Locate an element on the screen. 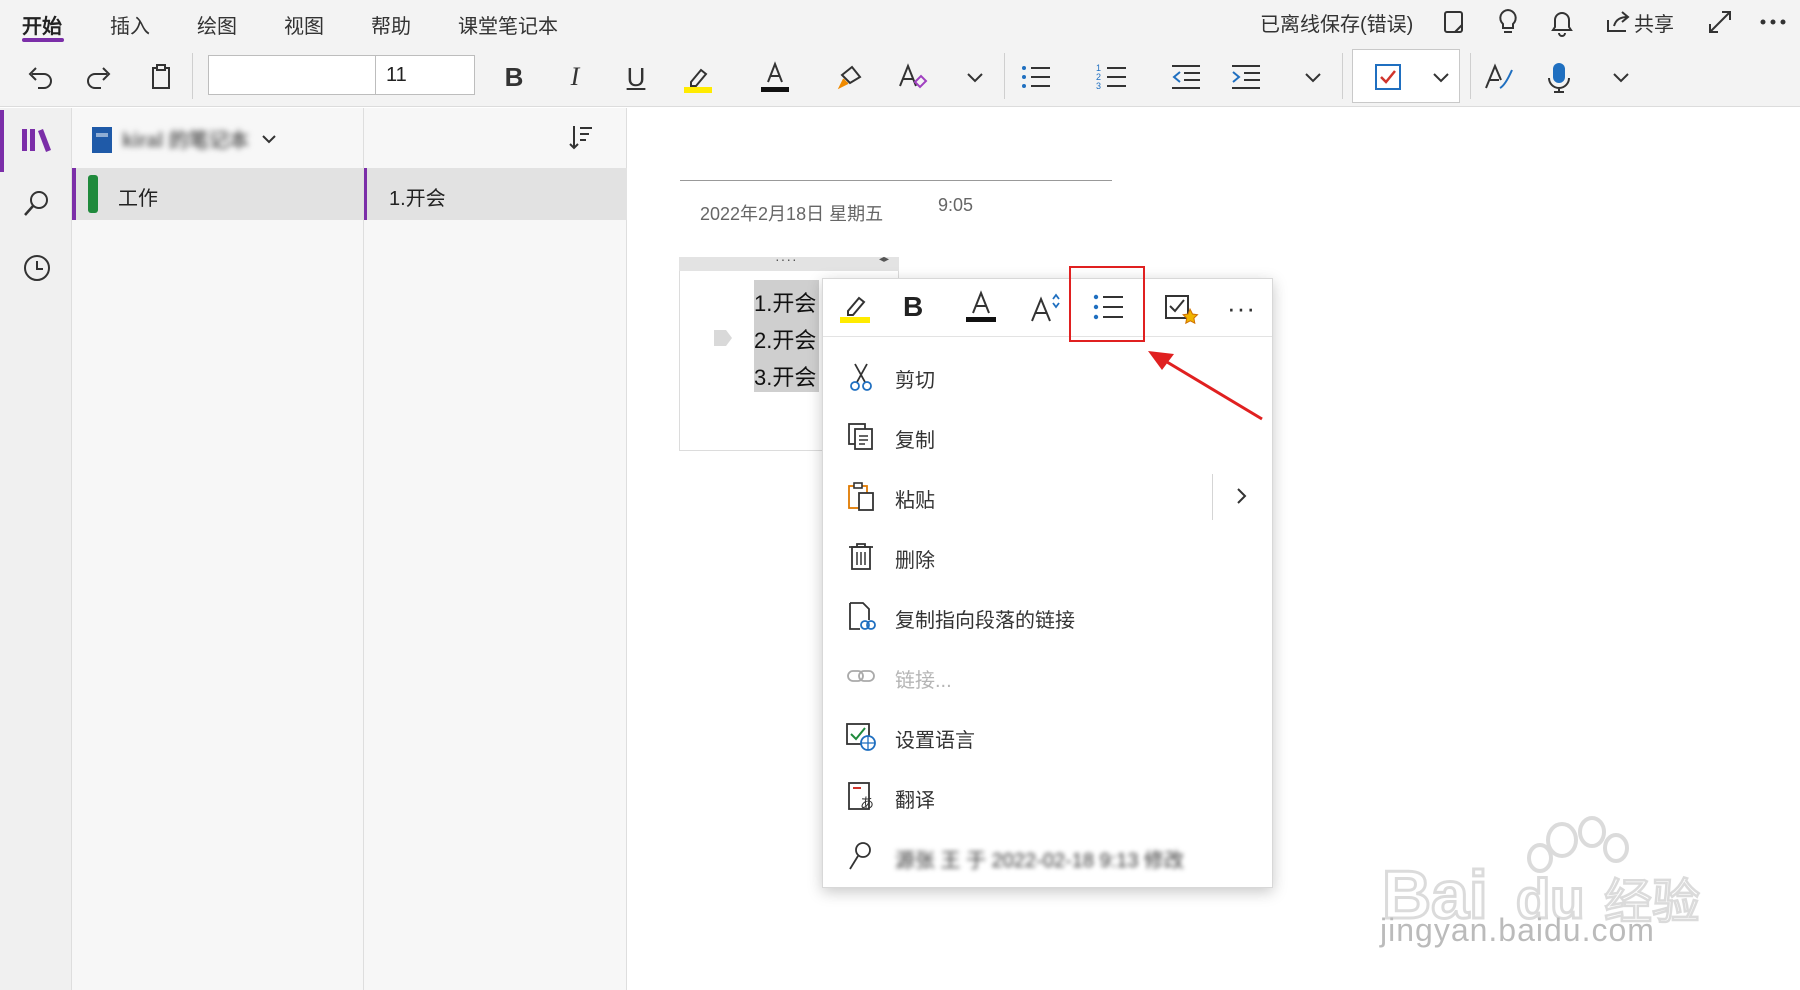  page-label: 1.开会 is located at coordinates (417, 199).